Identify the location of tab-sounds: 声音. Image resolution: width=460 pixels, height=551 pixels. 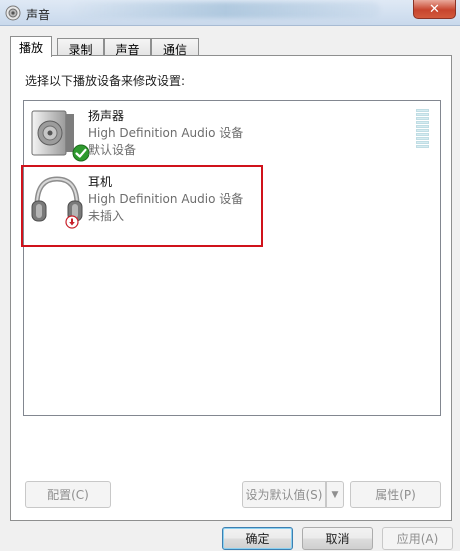
(127, 47).